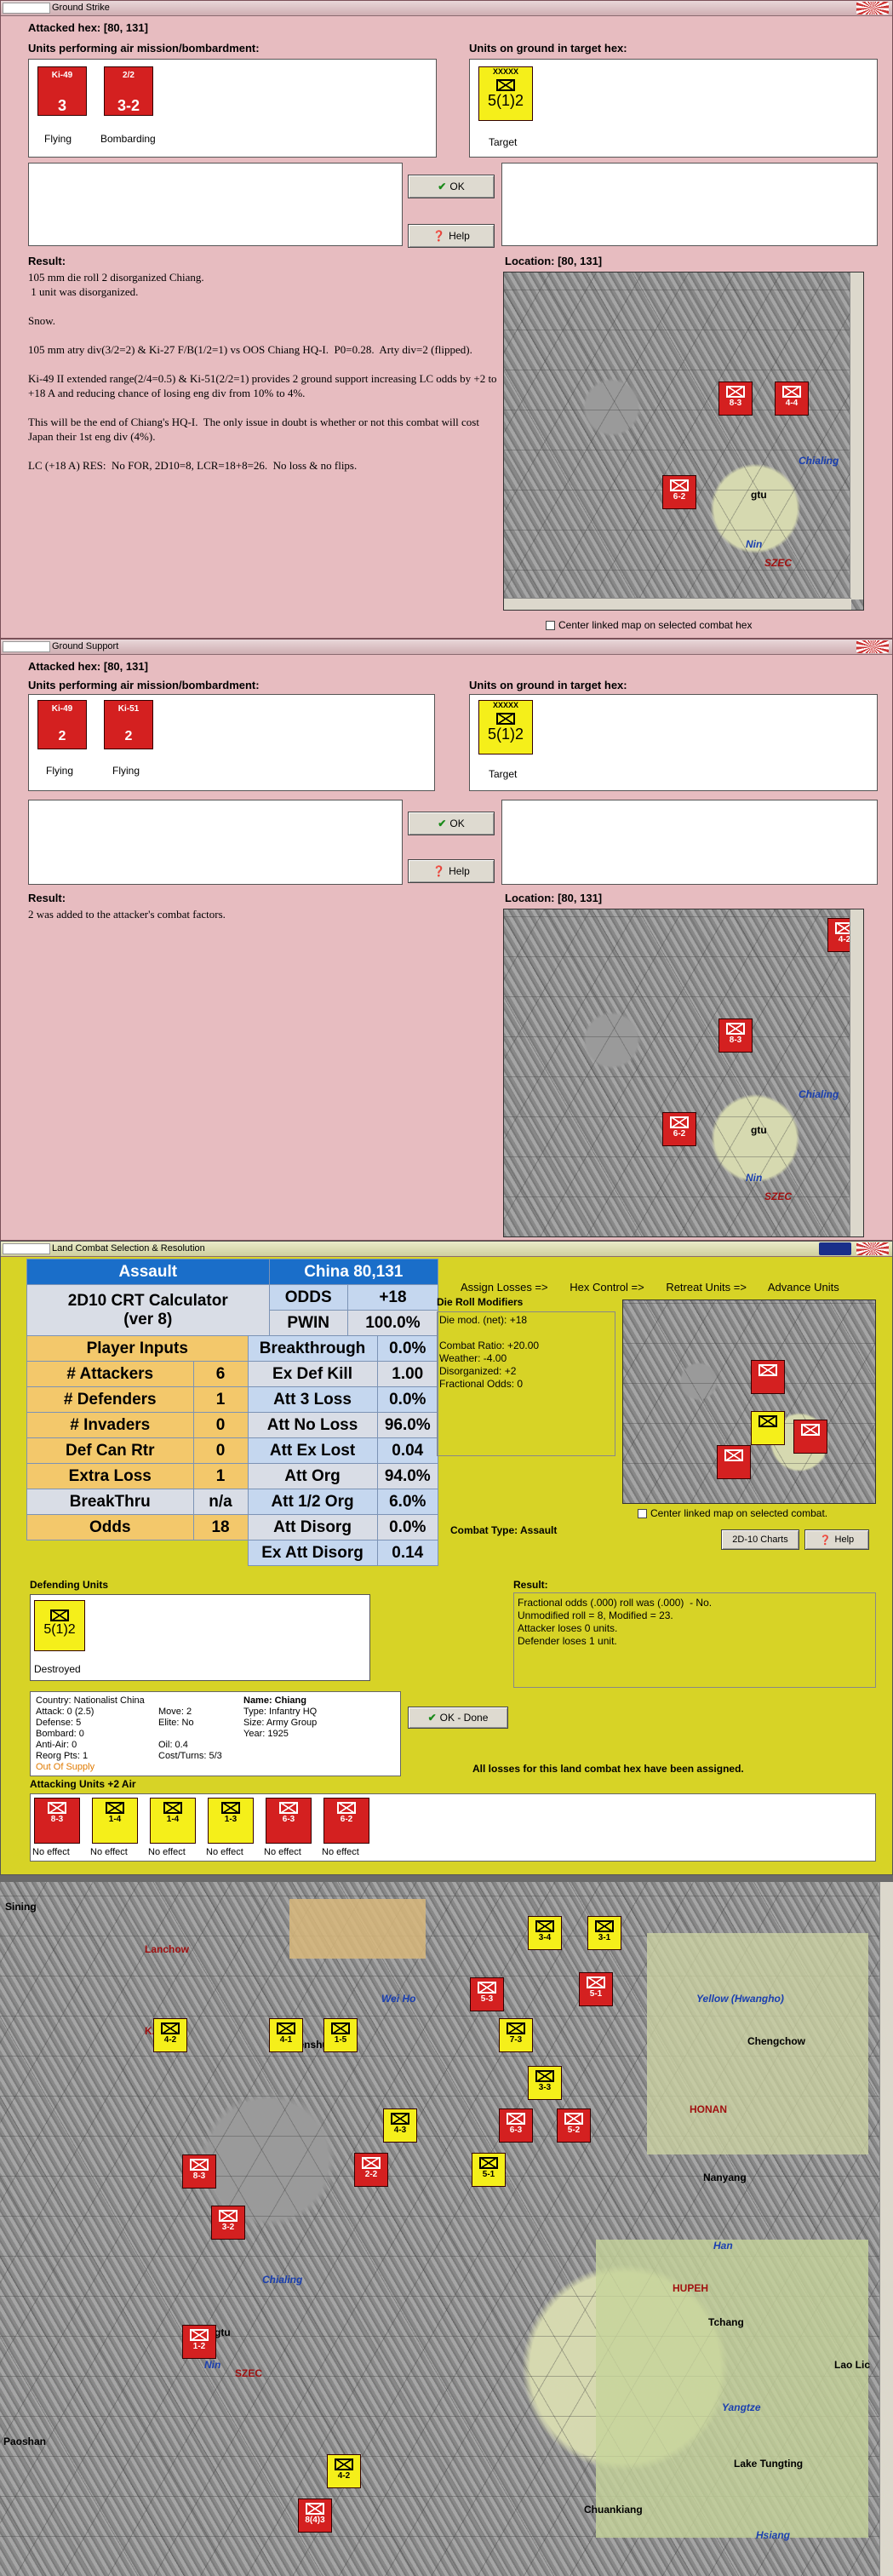 The height and width of the screenshot is (2576, 893). I want to click on attacker-caption: No effect, so click(224, 1852).